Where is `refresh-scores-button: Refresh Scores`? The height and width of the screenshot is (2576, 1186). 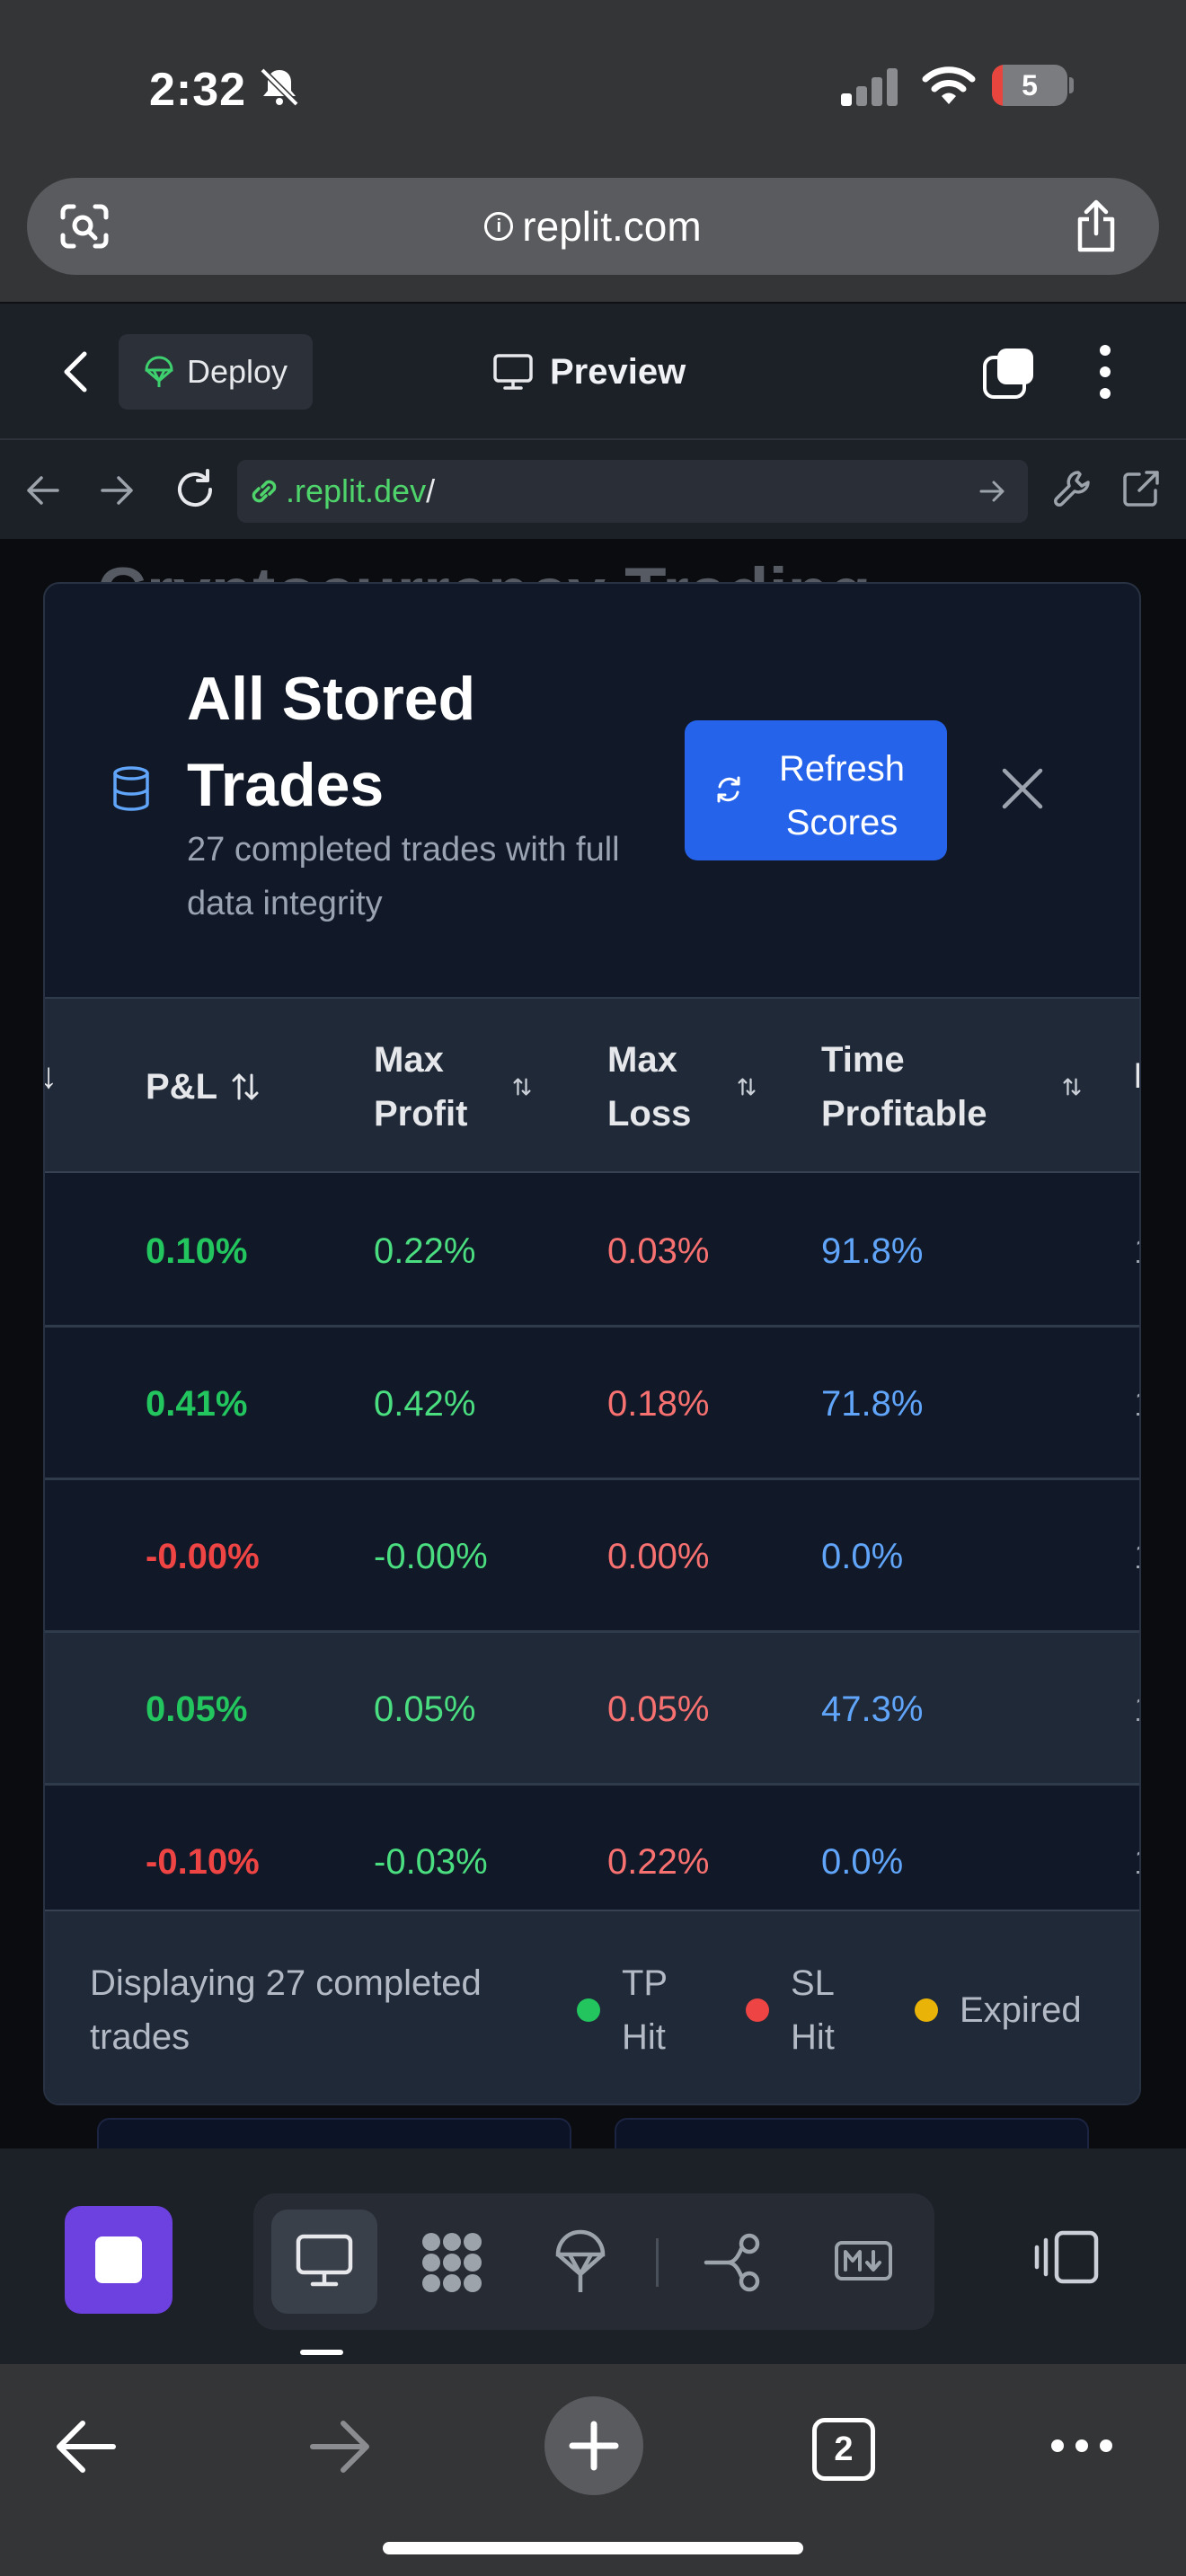
refresh-scores-button: Refresh Scores is located at coordinates (816, 790).